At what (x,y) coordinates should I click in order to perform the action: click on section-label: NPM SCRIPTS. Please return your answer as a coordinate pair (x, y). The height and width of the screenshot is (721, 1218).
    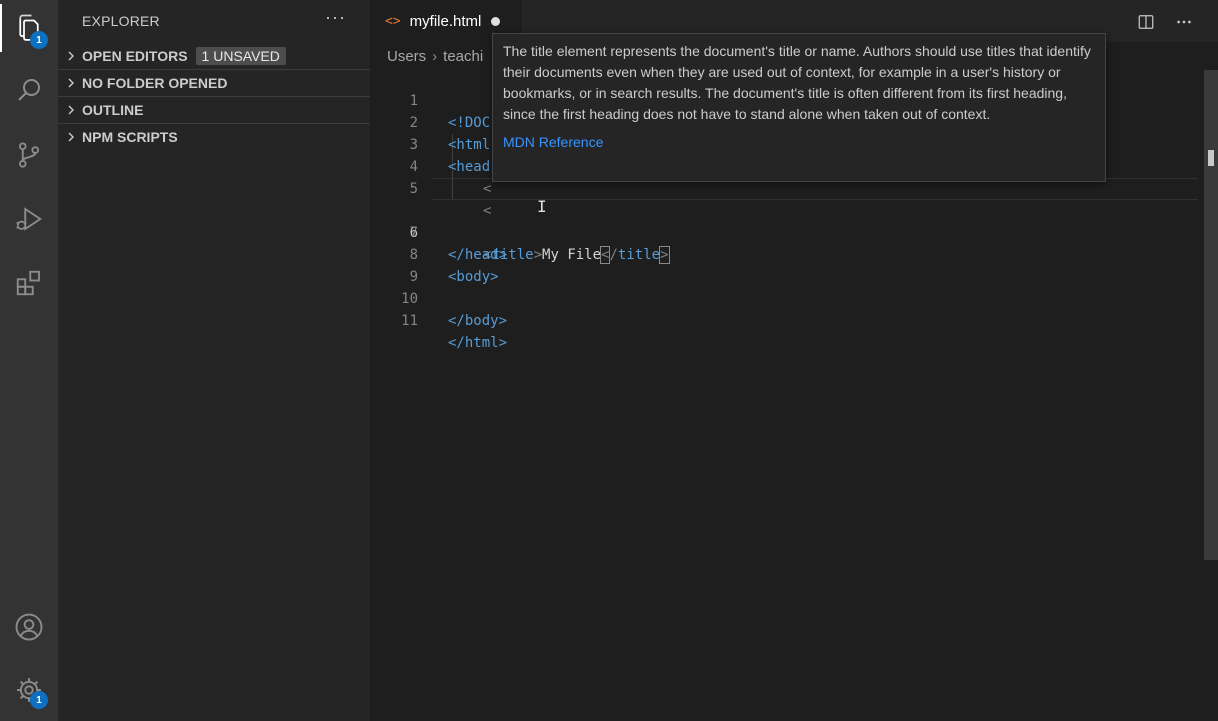
    Looking at the image, I should click on (130, 136).